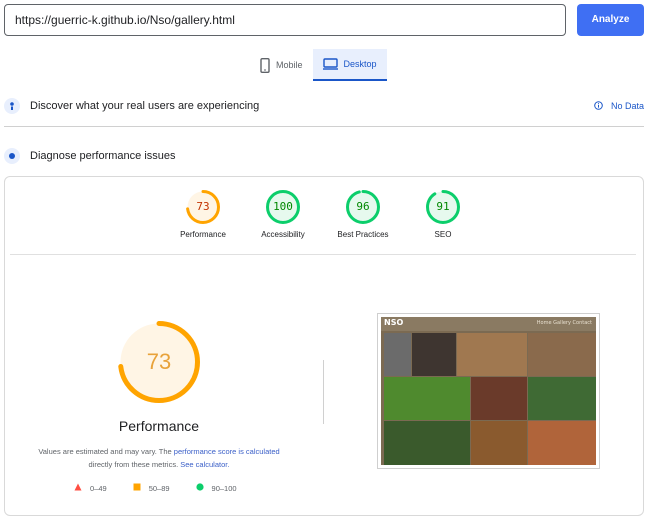 This screenshot has width=651, height=516. I want to click on green-circle-icon, so click(199, 488).